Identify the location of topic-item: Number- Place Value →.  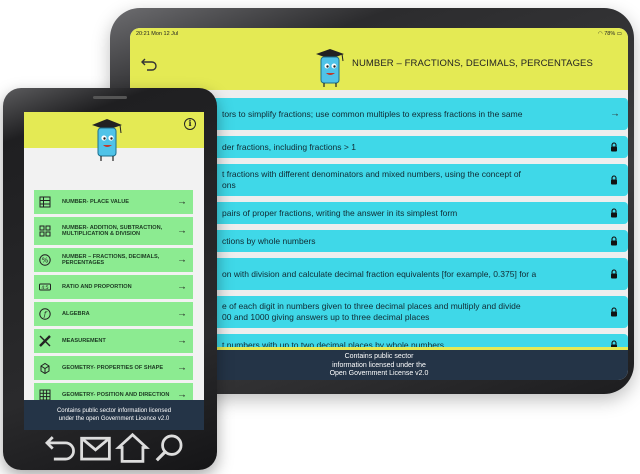
(113, 202).